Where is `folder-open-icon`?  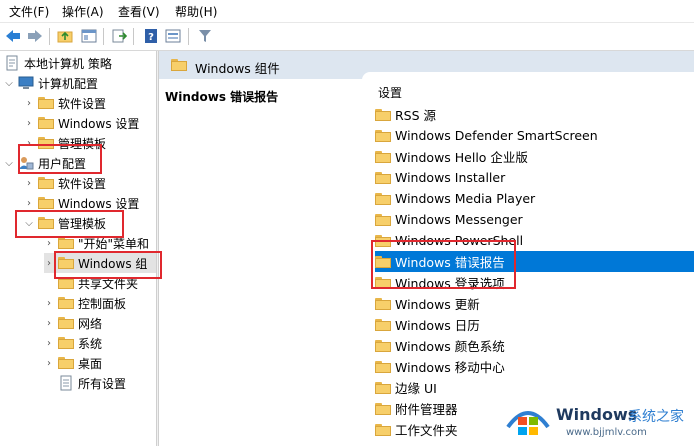 folder-open-icon is located at coordinates (46, 223).